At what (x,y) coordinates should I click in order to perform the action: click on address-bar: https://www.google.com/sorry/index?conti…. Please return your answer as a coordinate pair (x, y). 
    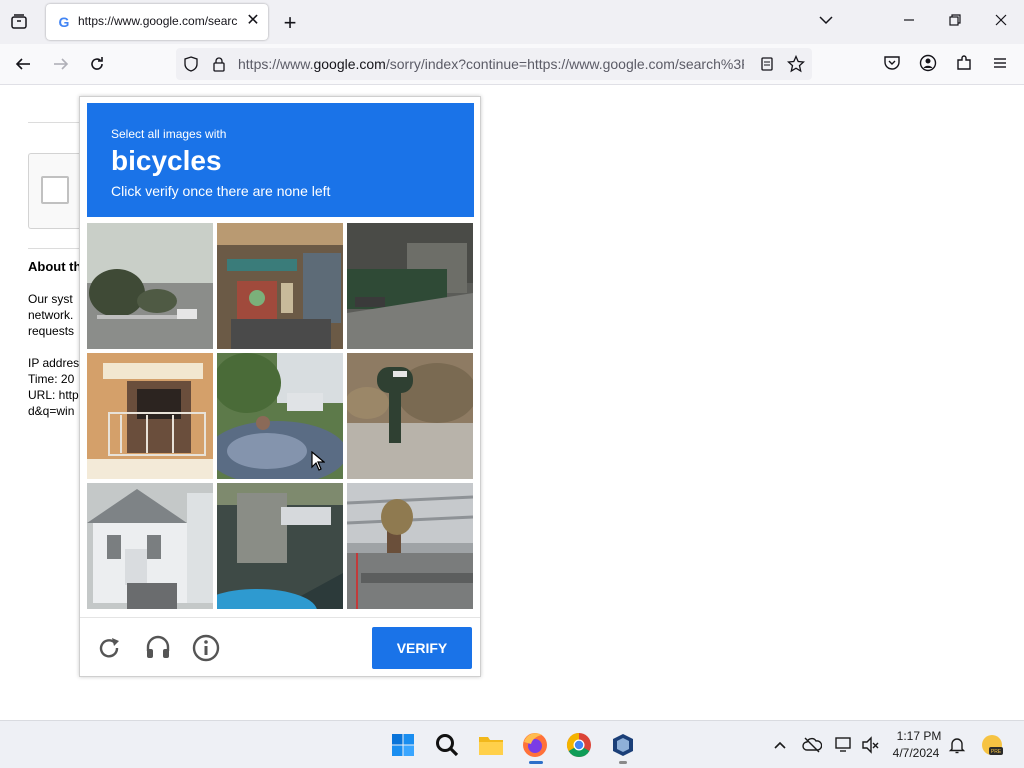
    Looking at the image, I should click on (494, 64).